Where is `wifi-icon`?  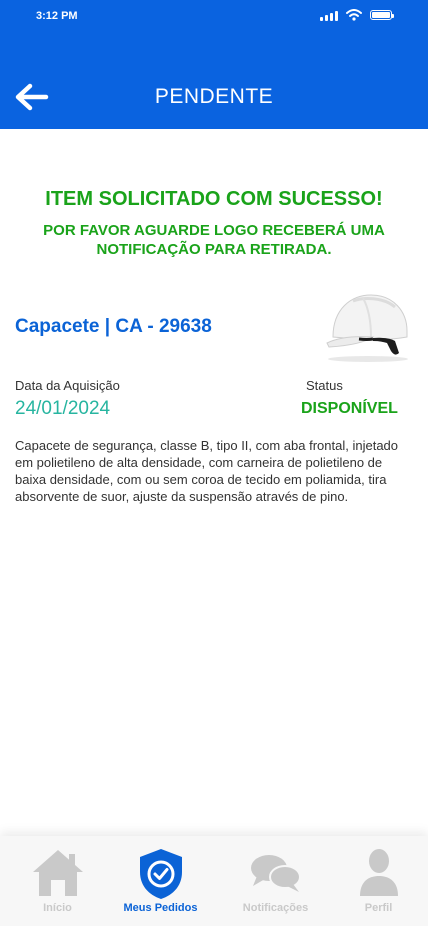 wifi-icon is located at coordinates (354, 15).